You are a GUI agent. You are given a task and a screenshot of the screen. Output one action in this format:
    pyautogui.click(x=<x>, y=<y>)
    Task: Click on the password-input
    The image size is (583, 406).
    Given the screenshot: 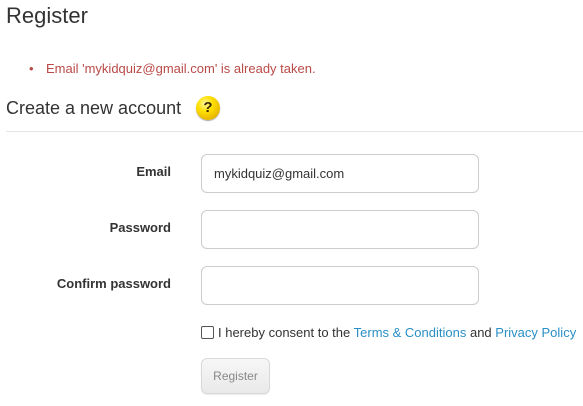 What is the action you would take?
    pyautogui.click(x=340, y=229)
    